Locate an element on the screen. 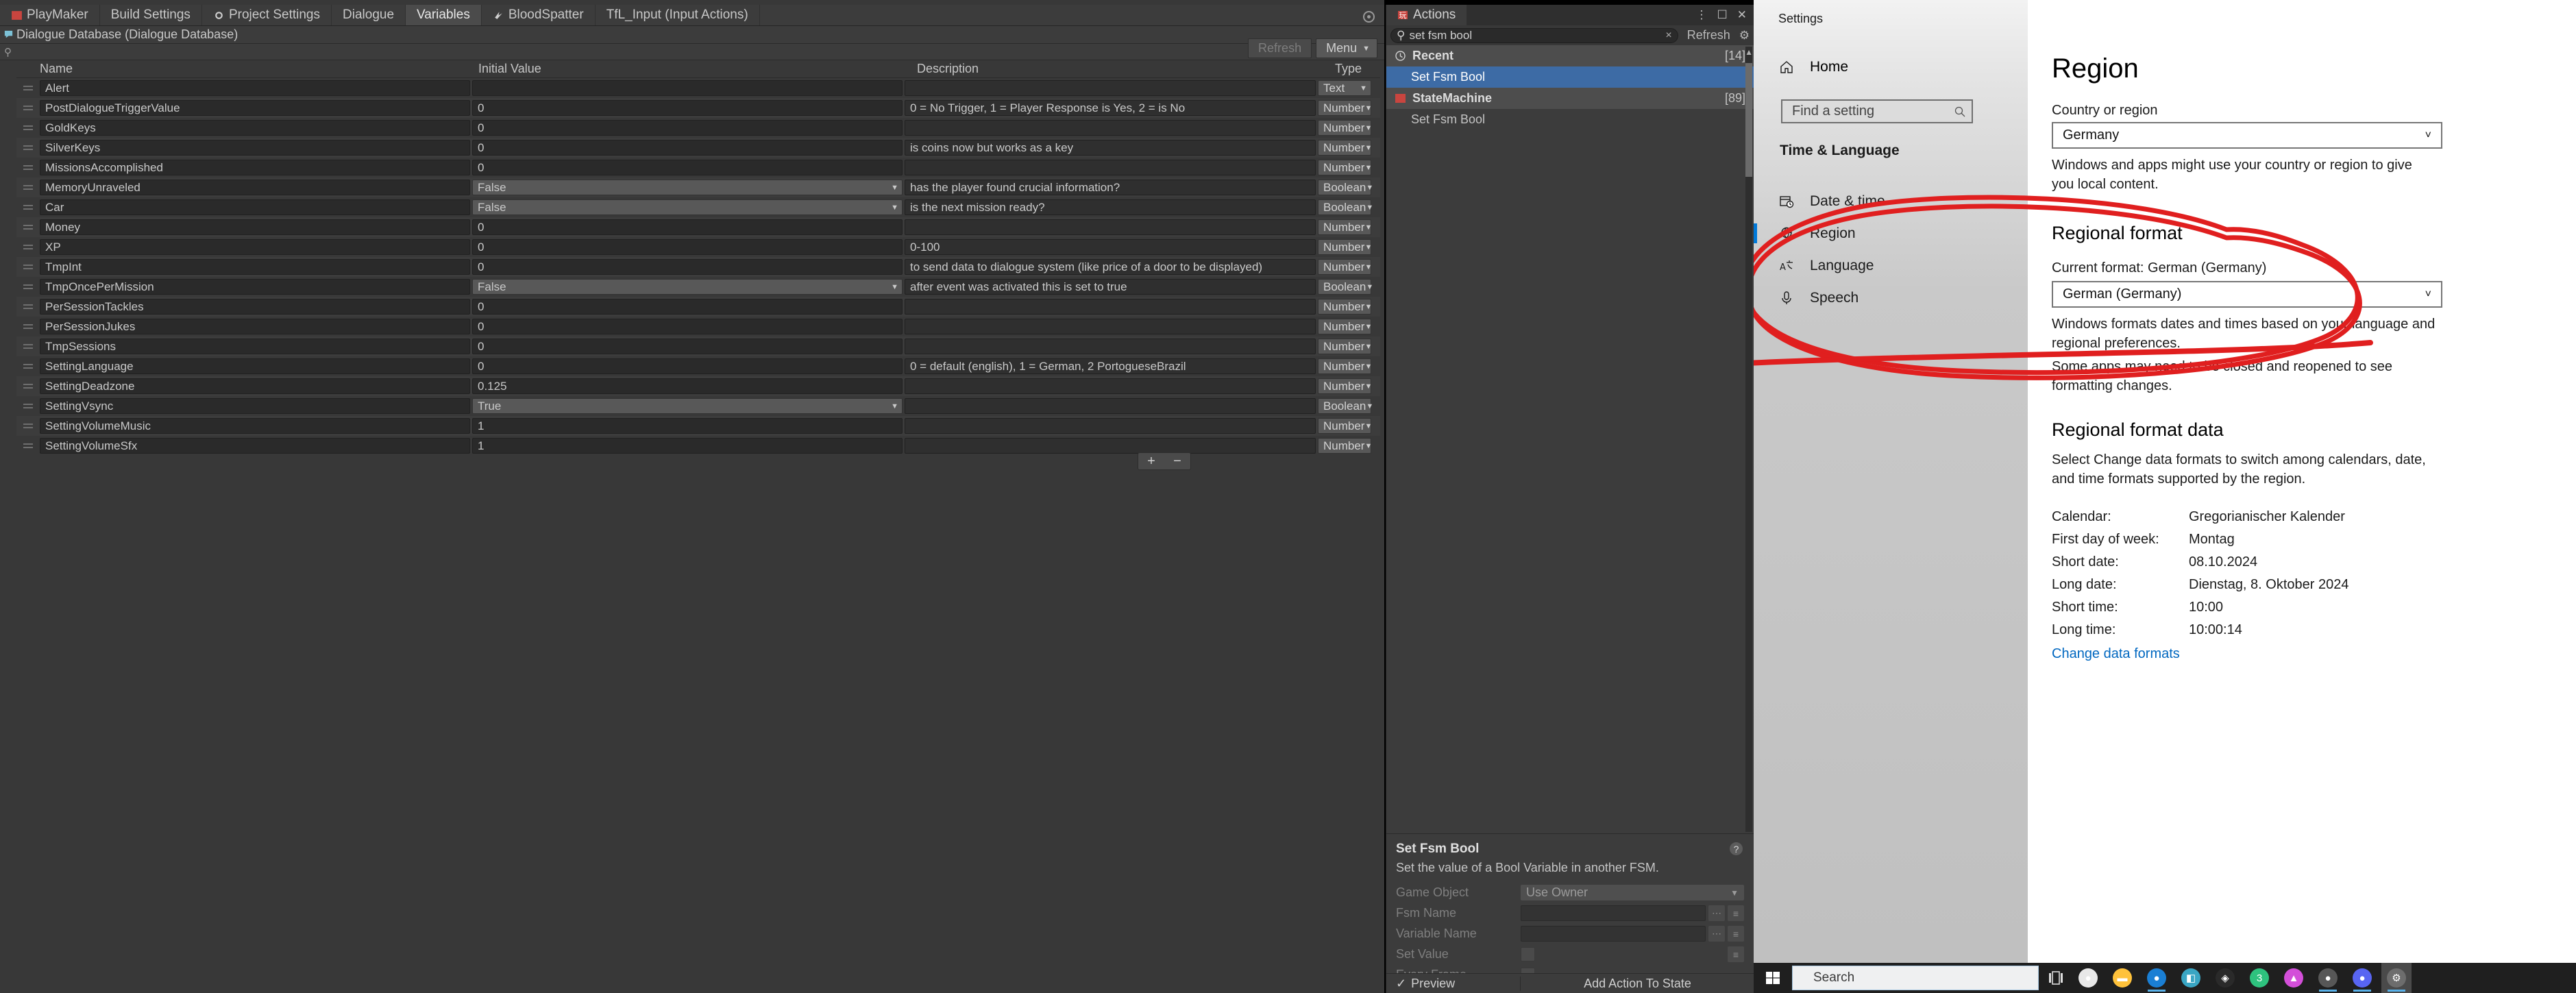  column-header-initial-value: Initial Value is located at coordinates (698, 69).